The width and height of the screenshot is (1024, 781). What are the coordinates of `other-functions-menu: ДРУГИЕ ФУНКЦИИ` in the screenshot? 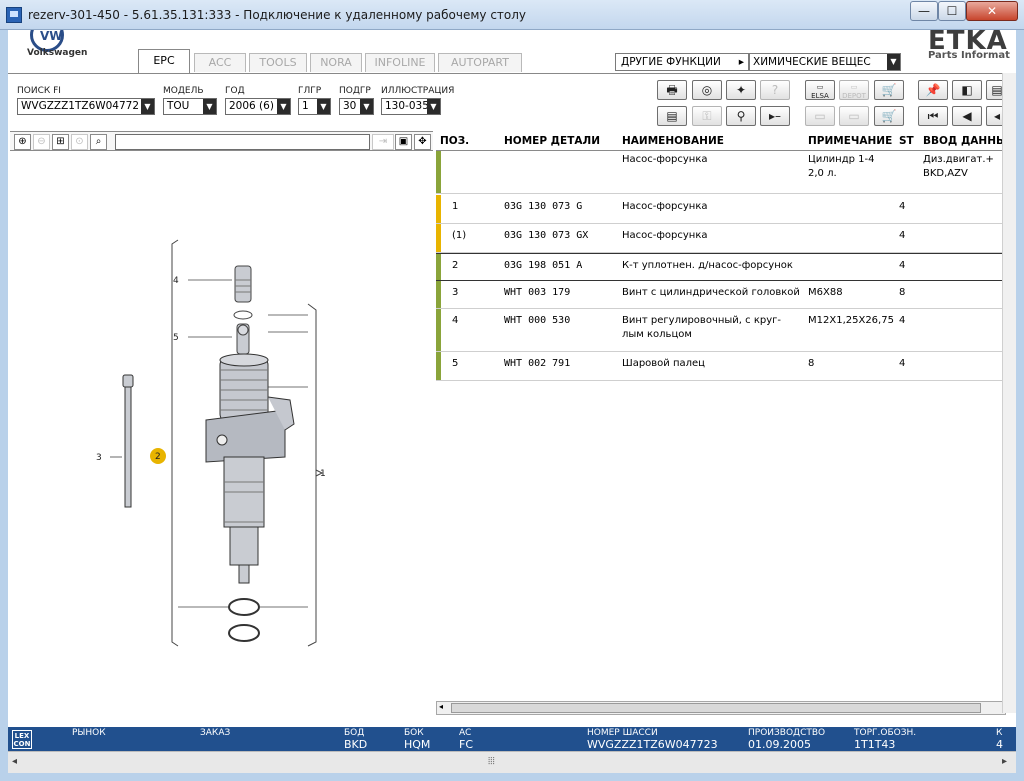 It's located at (682, 62).